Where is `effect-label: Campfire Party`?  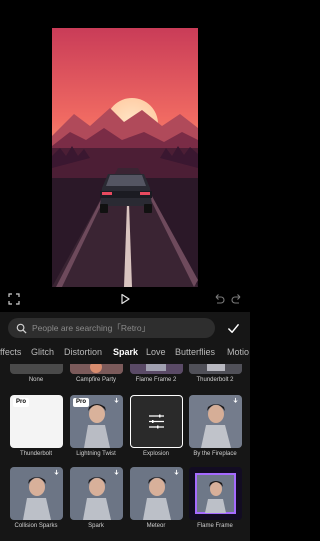 effect-label: Campfire Party is located at coordinates (95, 380).